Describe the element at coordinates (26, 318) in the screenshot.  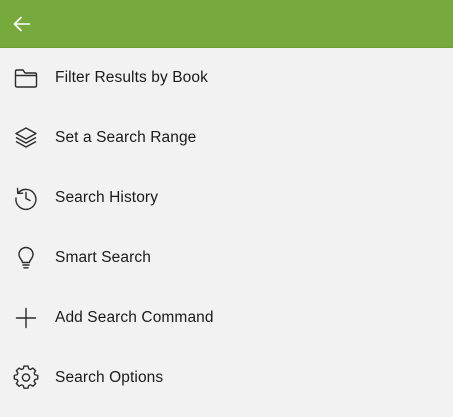
I see `plus-icon` at that location.